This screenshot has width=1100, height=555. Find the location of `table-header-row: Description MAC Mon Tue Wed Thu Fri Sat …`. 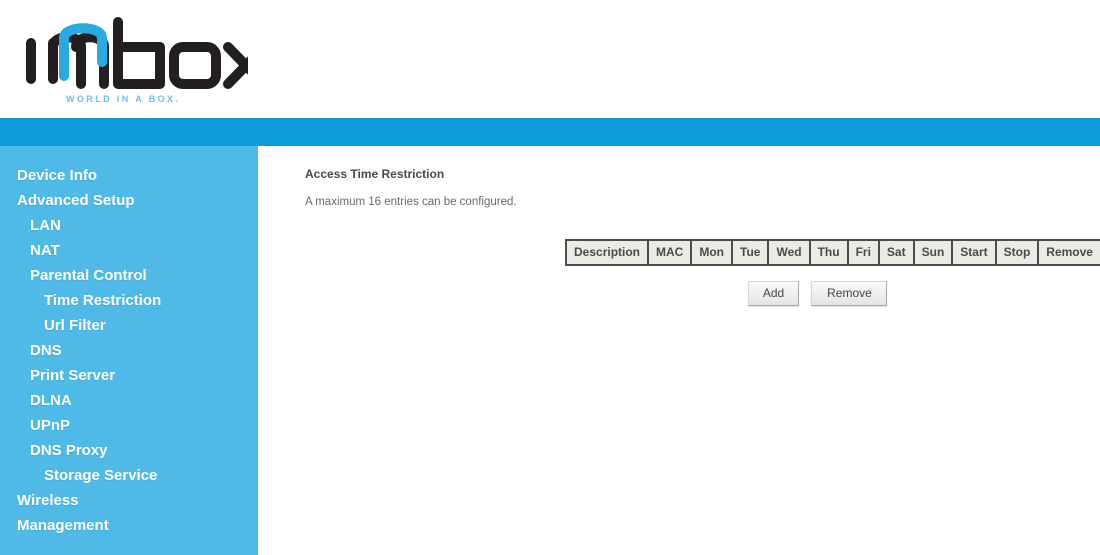

table-header-row: Description MAC Mon Tue Wed Thu Fri Sat … is located at coordinates (832, 252).